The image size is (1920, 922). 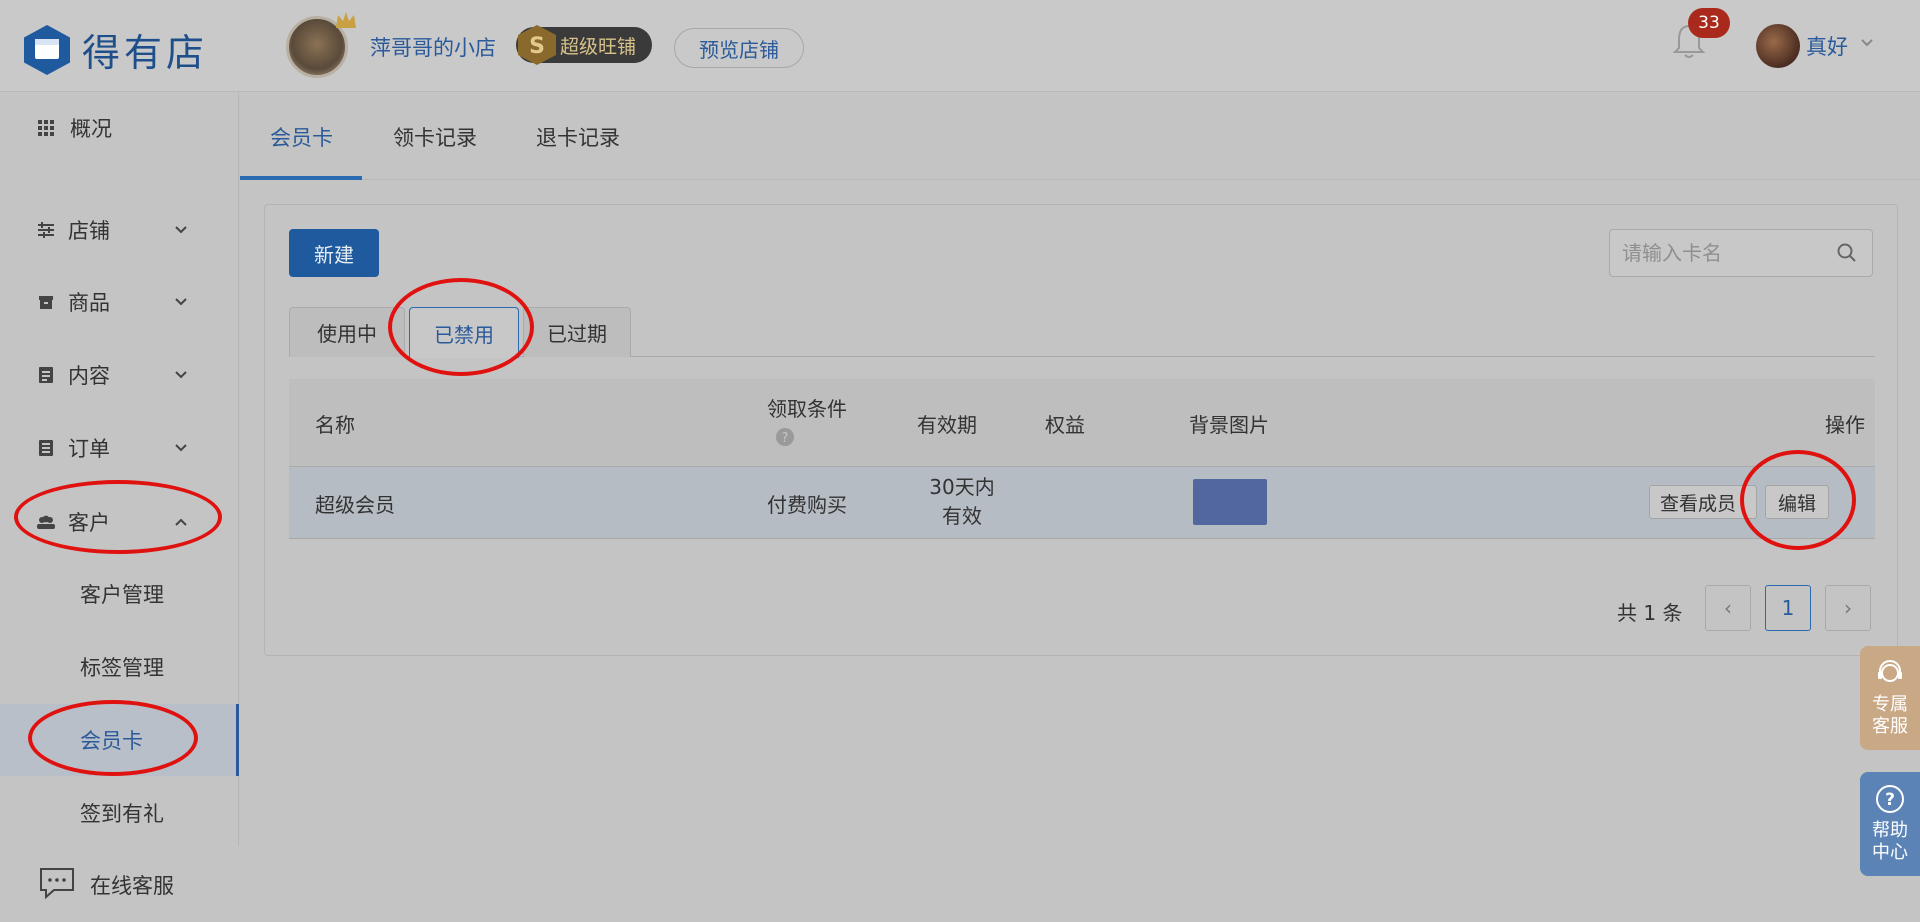 What do you see at coordinates (301, 178) in the screenshot?
I see `active-tab-indicator` at bounding box center [301, 178].